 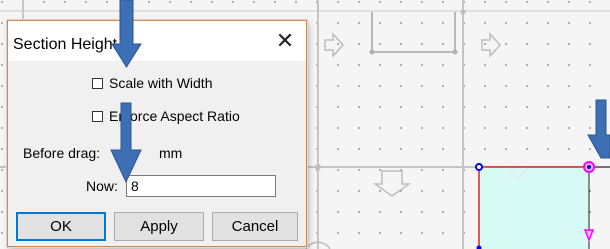 What do you see at coordinates (285, 42) in the screenshot?
I see `close-icon: ✕` at bounding box center [285, 42].